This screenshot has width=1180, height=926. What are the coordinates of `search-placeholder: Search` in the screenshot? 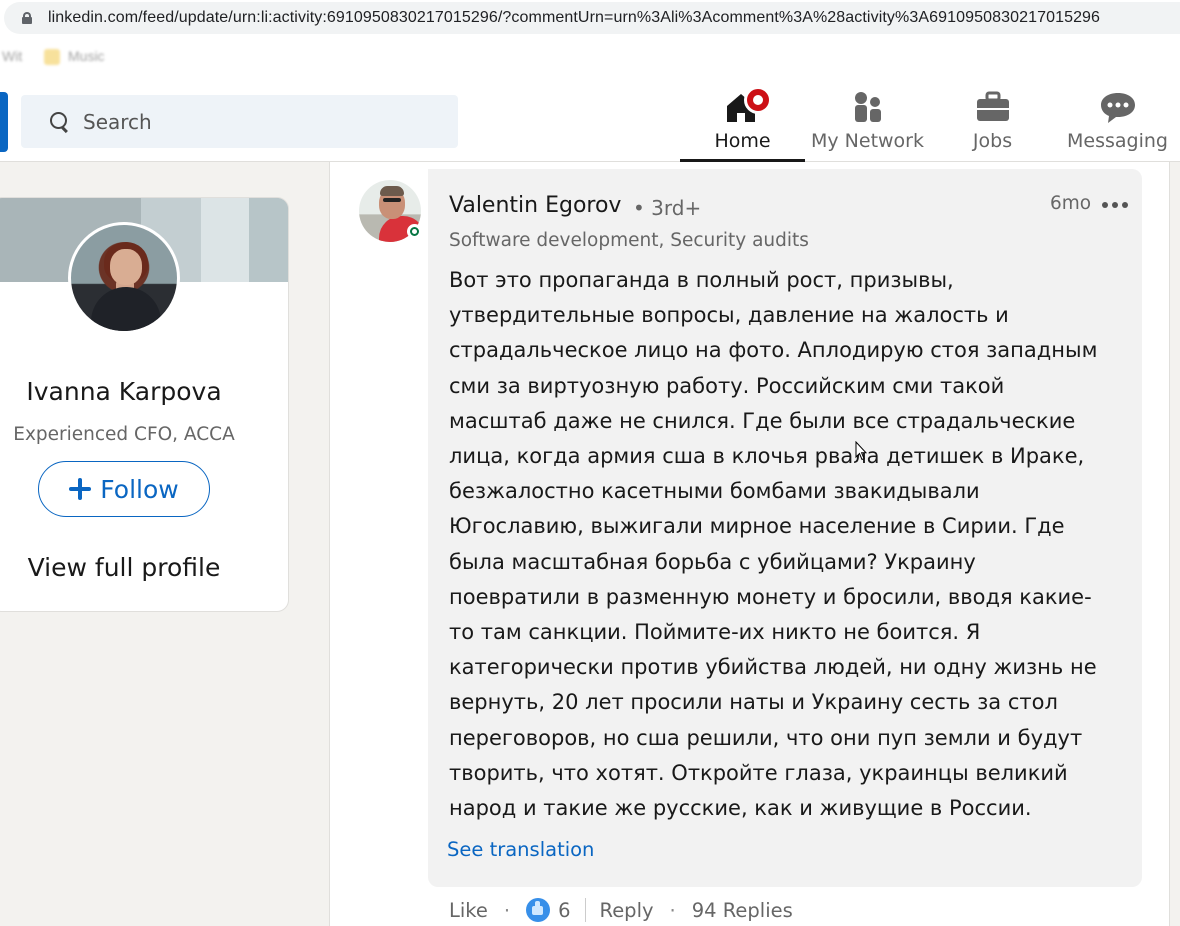 It's located at (117, 121).